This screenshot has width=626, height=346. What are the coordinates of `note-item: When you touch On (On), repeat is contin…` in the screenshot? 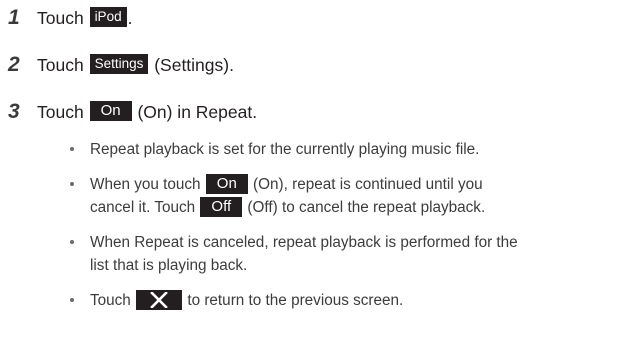 It's located at (343, 196).